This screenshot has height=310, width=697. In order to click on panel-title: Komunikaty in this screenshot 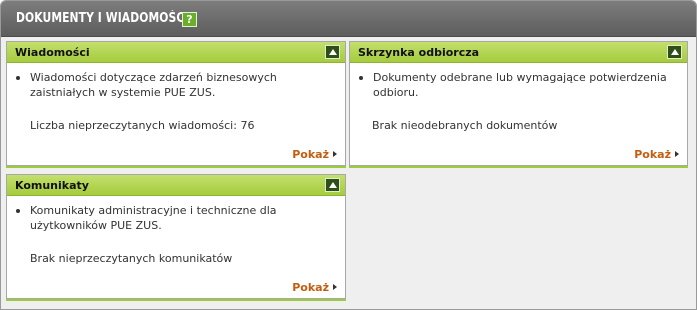, I will do `click(52, 185)`.